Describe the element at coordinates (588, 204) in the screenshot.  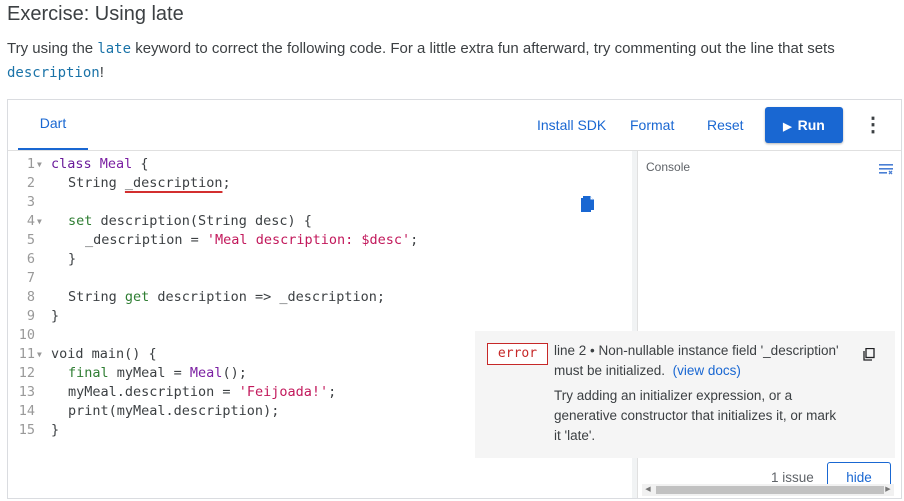
I see `copy-code-icon` at that location.